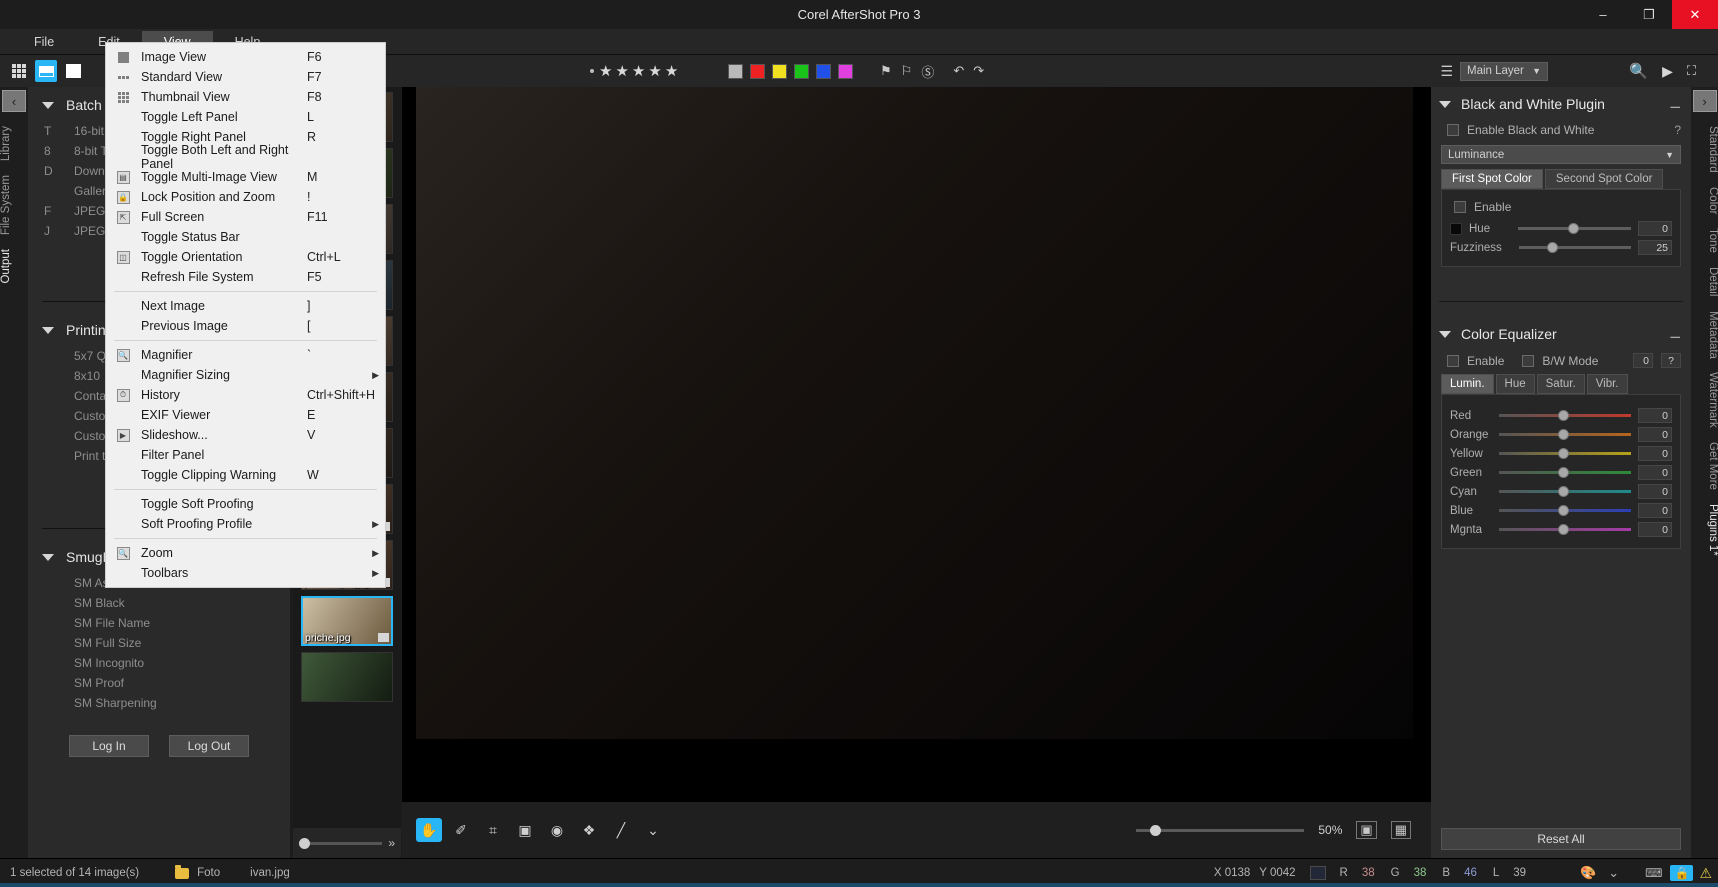  I want to click on fit-to-window-icon: ▣, so click(1366, 830).